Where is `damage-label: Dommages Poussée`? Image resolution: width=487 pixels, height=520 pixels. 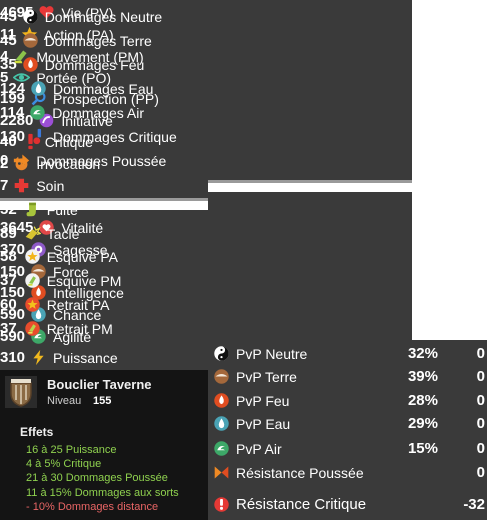
damage-label: Dommages Poussée is located at coordinates (101, 160).